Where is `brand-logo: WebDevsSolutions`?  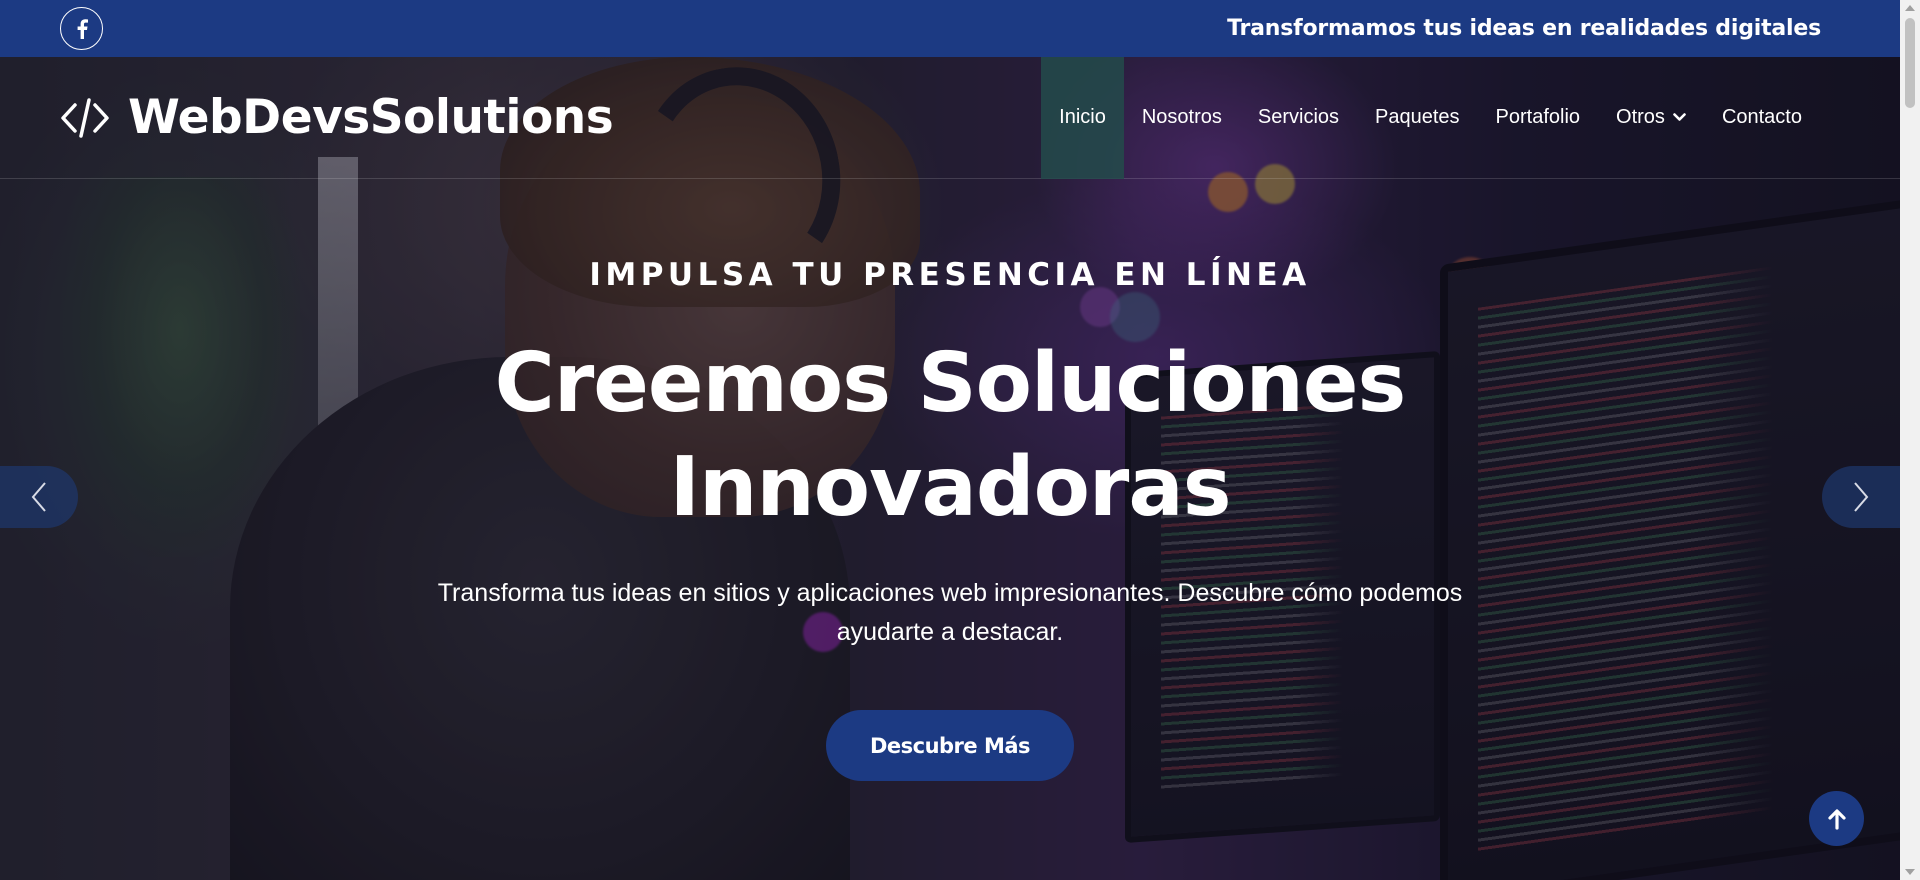
brand-logo: WebDevsSolutions is located at coordinates (337, 117).